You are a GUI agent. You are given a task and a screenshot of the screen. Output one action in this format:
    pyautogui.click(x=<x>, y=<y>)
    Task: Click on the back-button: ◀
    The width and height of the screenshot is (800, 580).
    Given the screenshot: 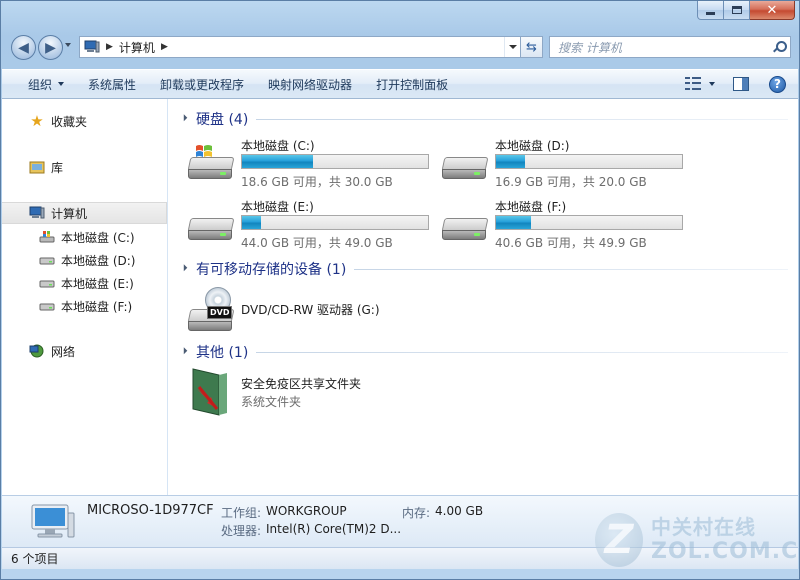 What is the action you would take?
    pyautogui.click(x=23, y=47)
    